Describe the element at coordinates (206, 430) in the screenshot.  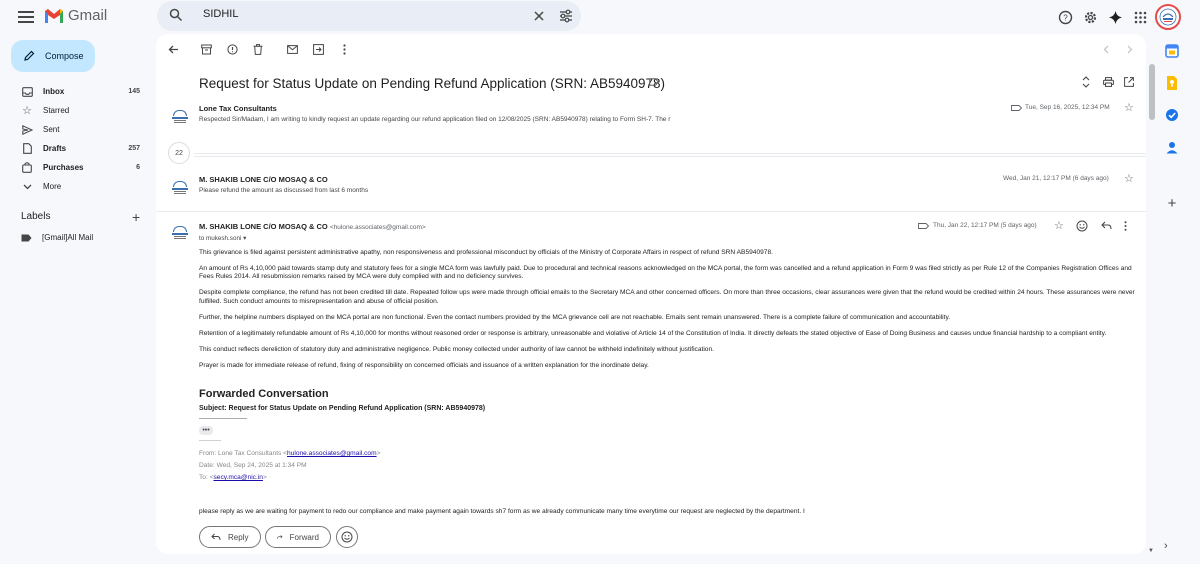
I see `show-trimmed-content-button: •••` at that location.